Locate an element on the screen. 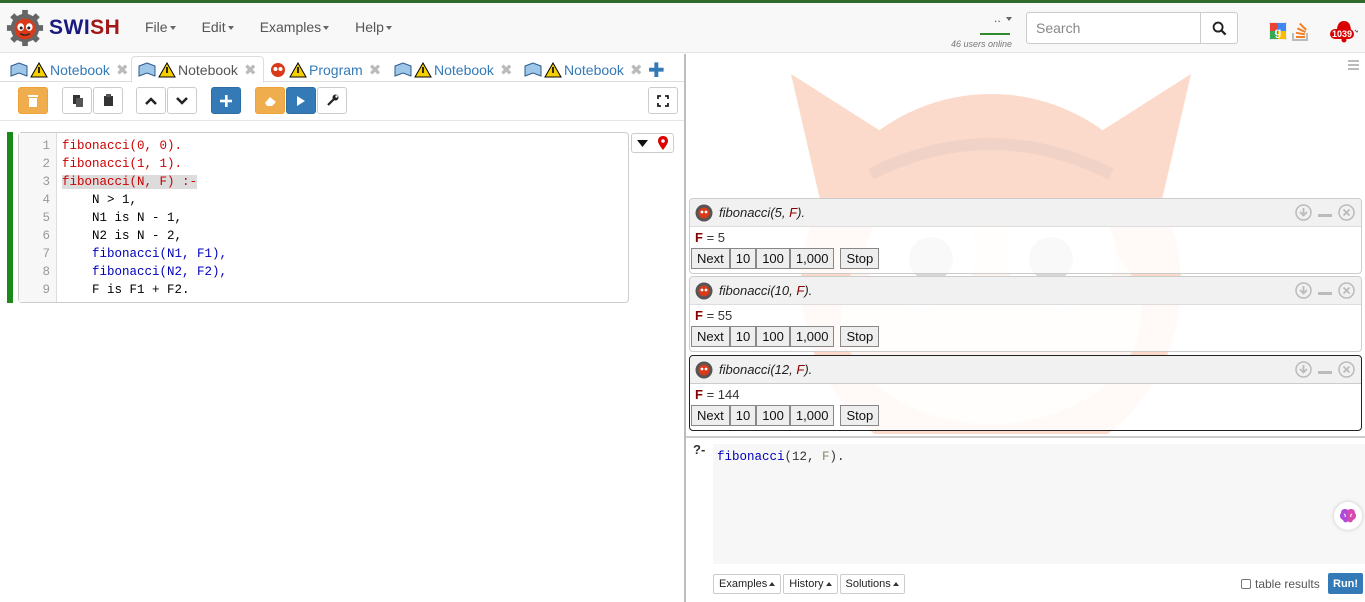 Image resolution: width=1365 pixels, height=602 pixels. brand: SWISH is located at coordinates (63, 28).